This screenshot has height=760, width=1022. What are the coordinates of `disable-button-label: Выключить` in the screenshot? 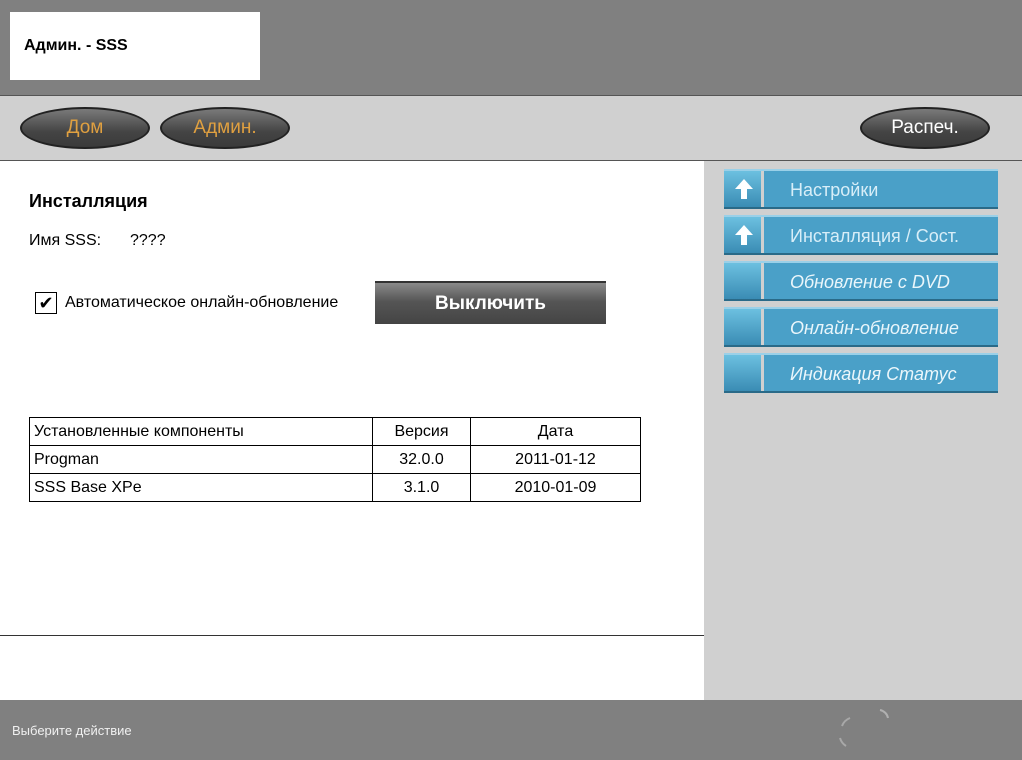 It's located at (490, 303).